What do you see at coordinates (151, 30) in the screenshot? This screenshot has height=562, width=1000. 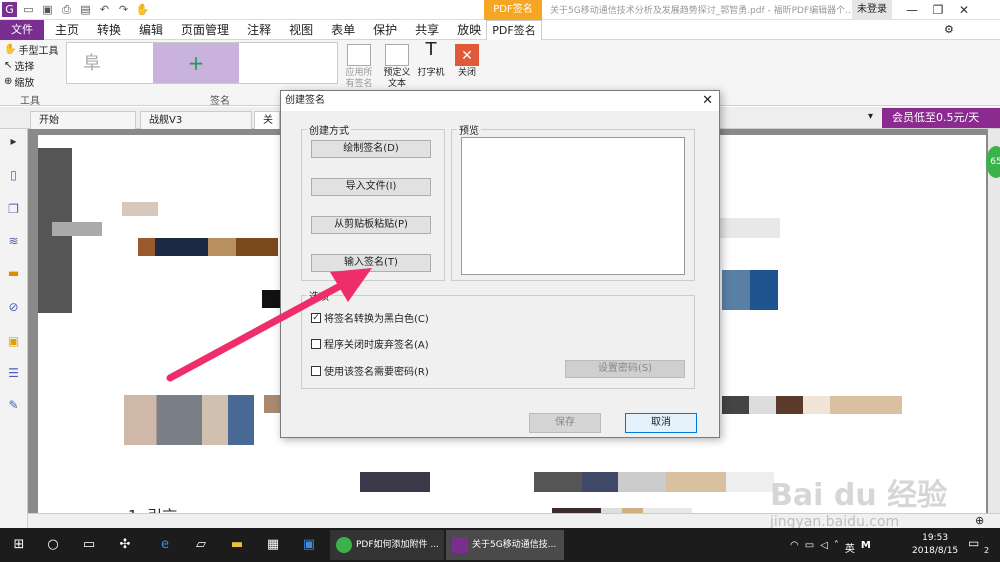 I see `menu-edit: 编辑` at bounding box center [151, 30].